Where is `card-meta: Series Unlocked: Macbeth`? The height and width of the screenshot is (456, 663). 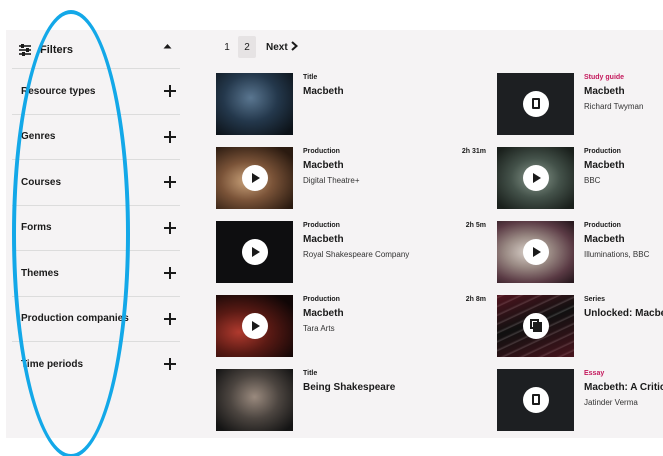
card-meta: Series Unlocked: Macbeth is located at coordinates (623, 308).